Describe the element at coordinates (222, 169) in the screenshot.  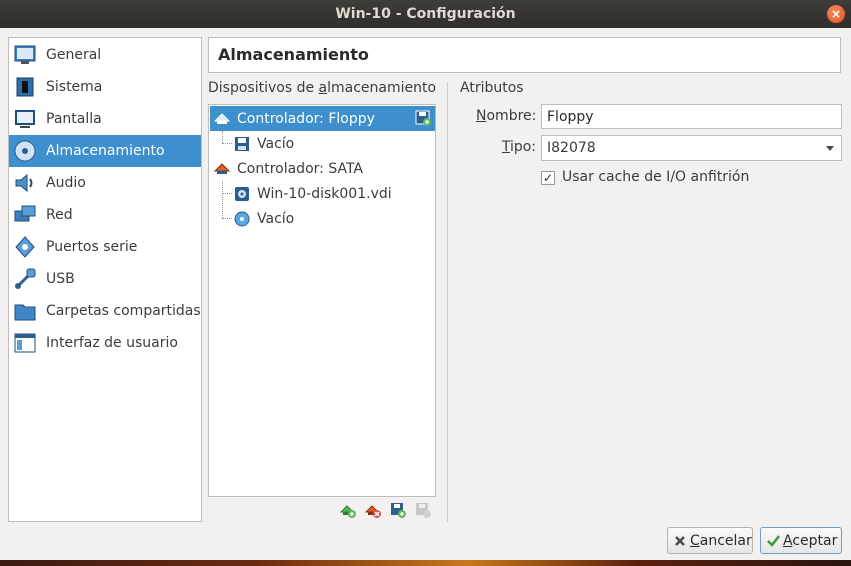
I see `sata-controller-icon` at that location.